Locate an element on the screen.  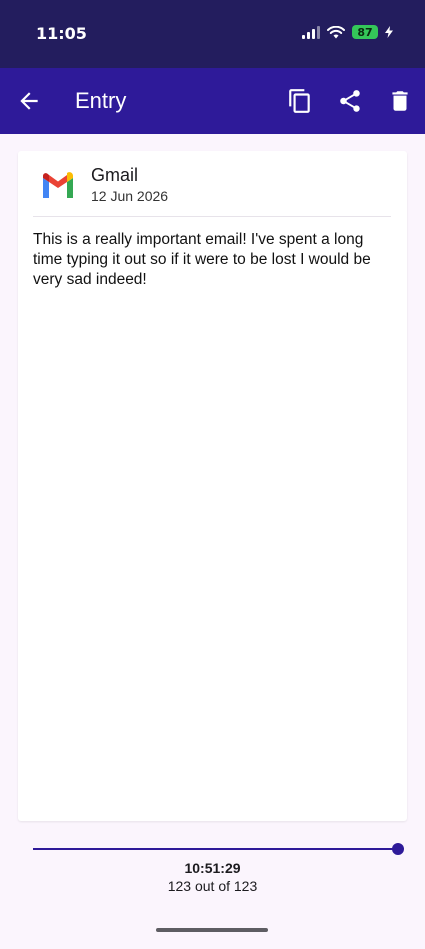
copy-icon is located at coordinates (300, 101).